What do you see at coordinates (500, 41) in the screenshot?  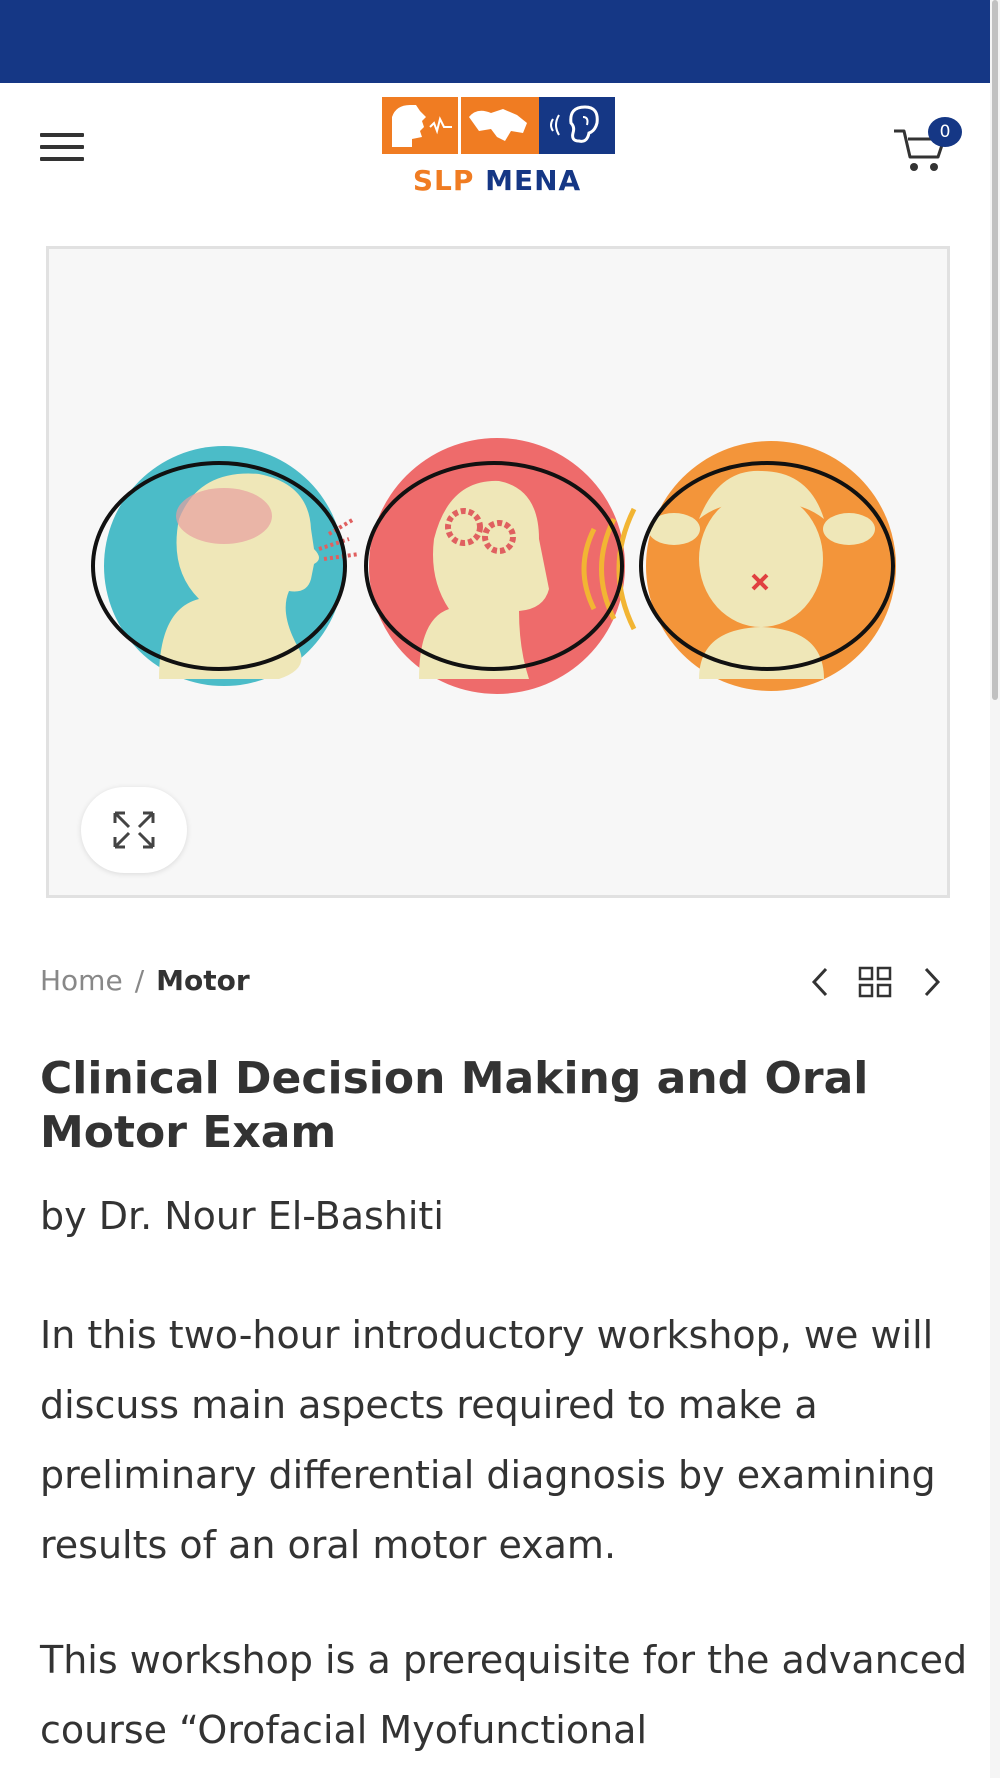 I see `top-bar` at bounding box center [500, 41].